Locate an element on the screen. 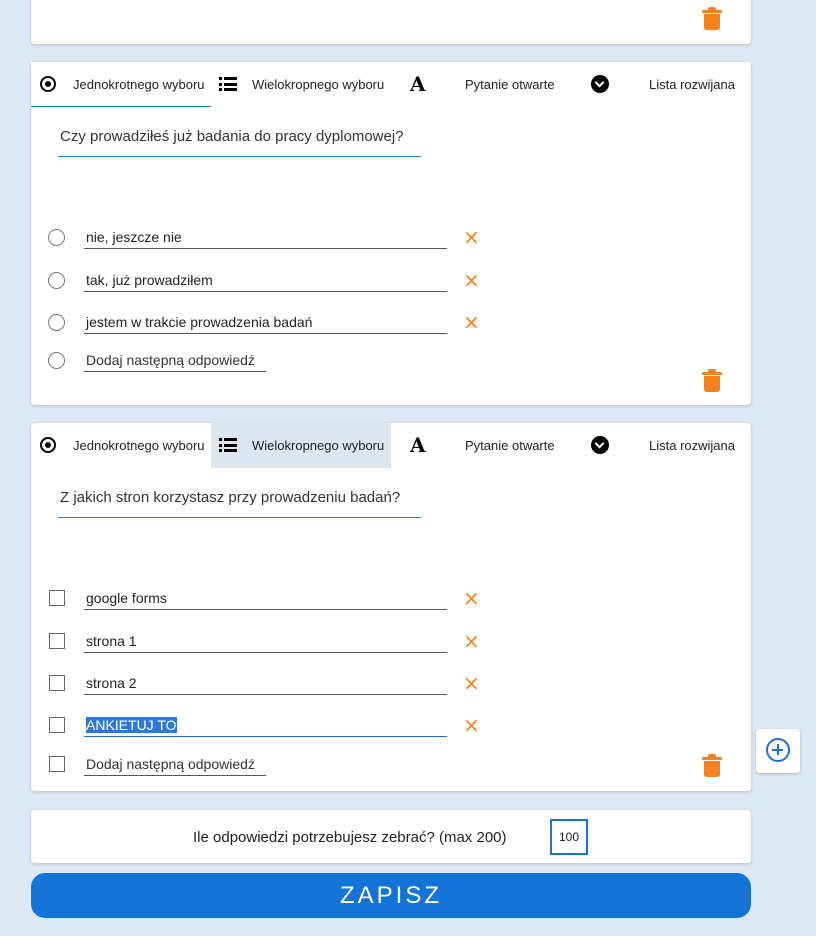 Image resolution: width=816 pixels, height=936 pixels. answer-input: strona 2 is located at coordinates (265, 684).